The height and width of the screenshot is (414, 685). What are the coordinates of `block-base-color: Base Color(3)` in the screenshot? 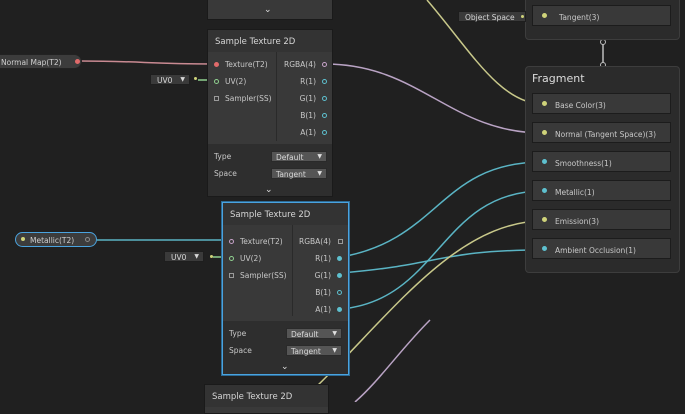 It's located at (601, 103).